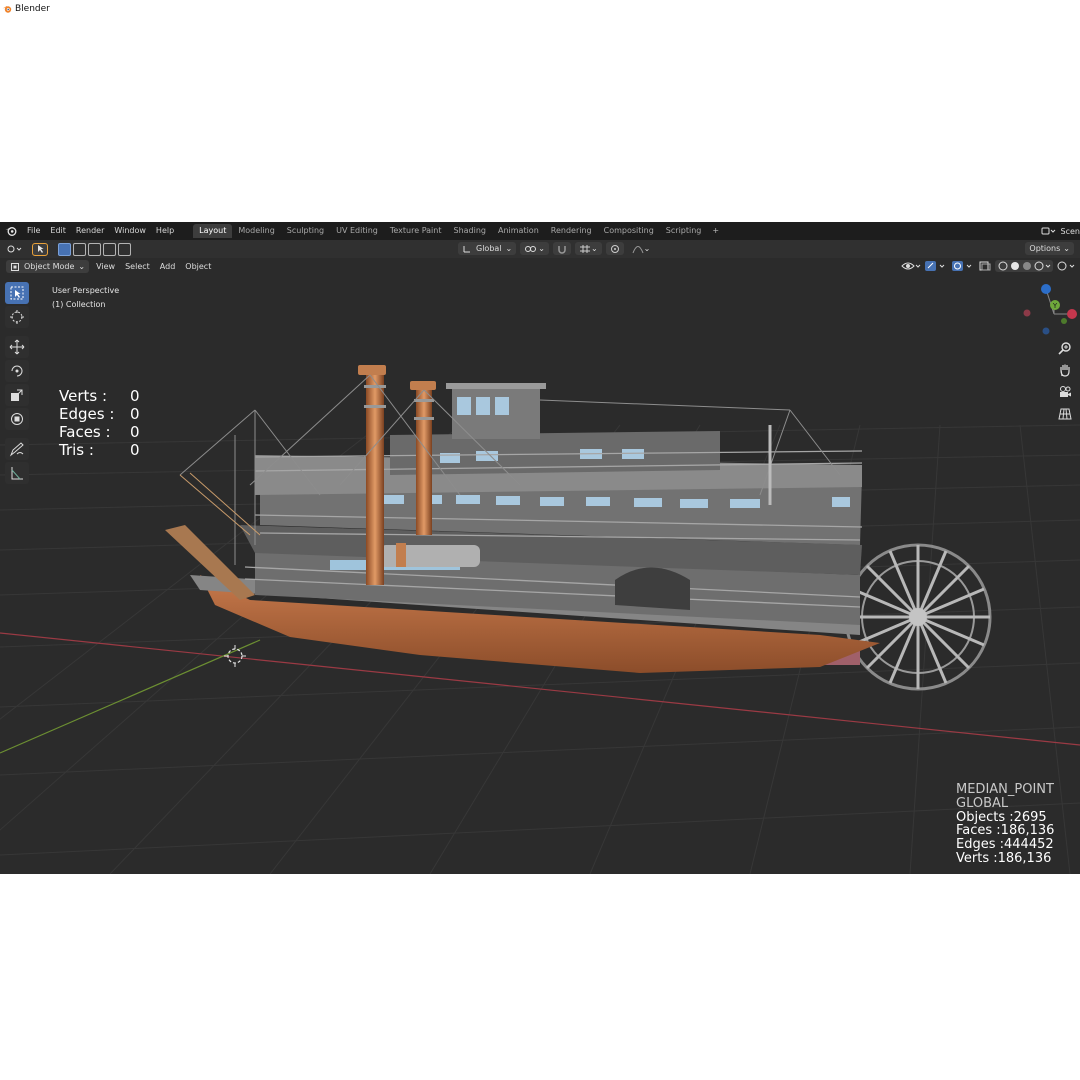 The width and height of the screenshot is (1080, 1080). I want to click on faces-count: Faces :186,136, so click(1005, 831).